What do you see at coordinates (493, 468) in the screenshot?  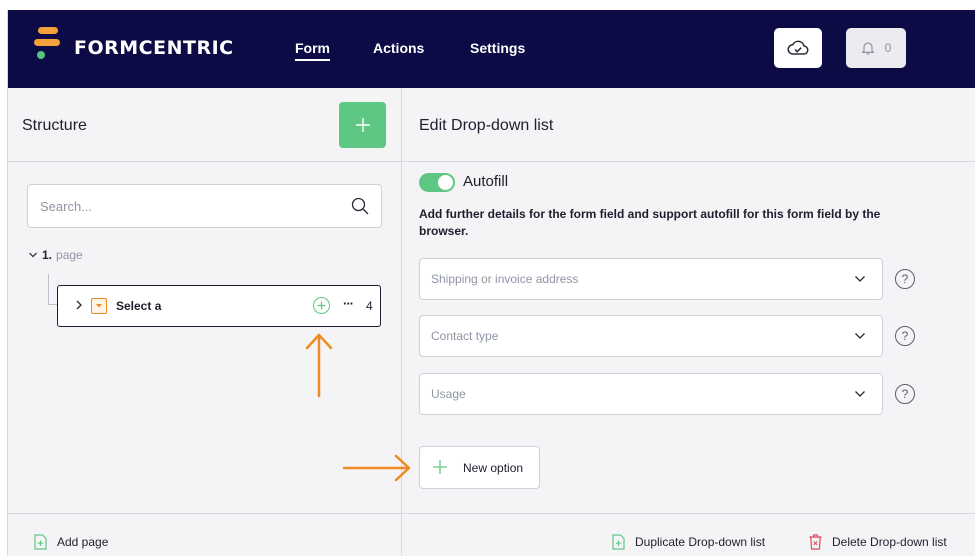 I see `new-option-label: New option` at bounding box center [493, 468].